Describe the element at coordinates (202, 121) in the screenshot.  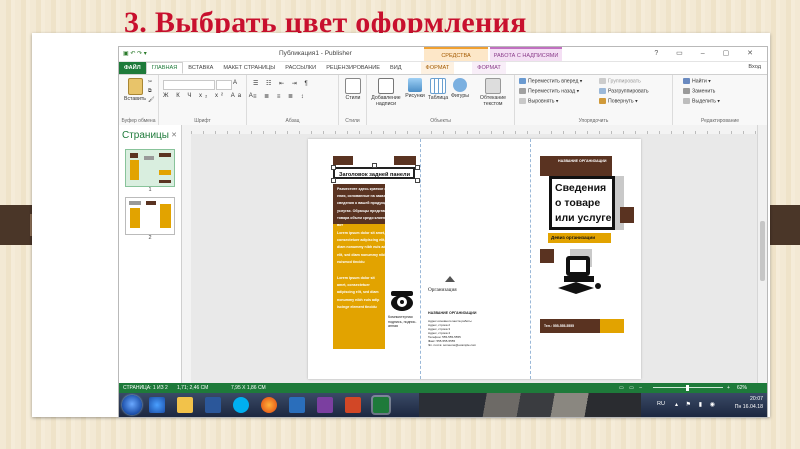
I see `group-label: Шрифт` at that location.